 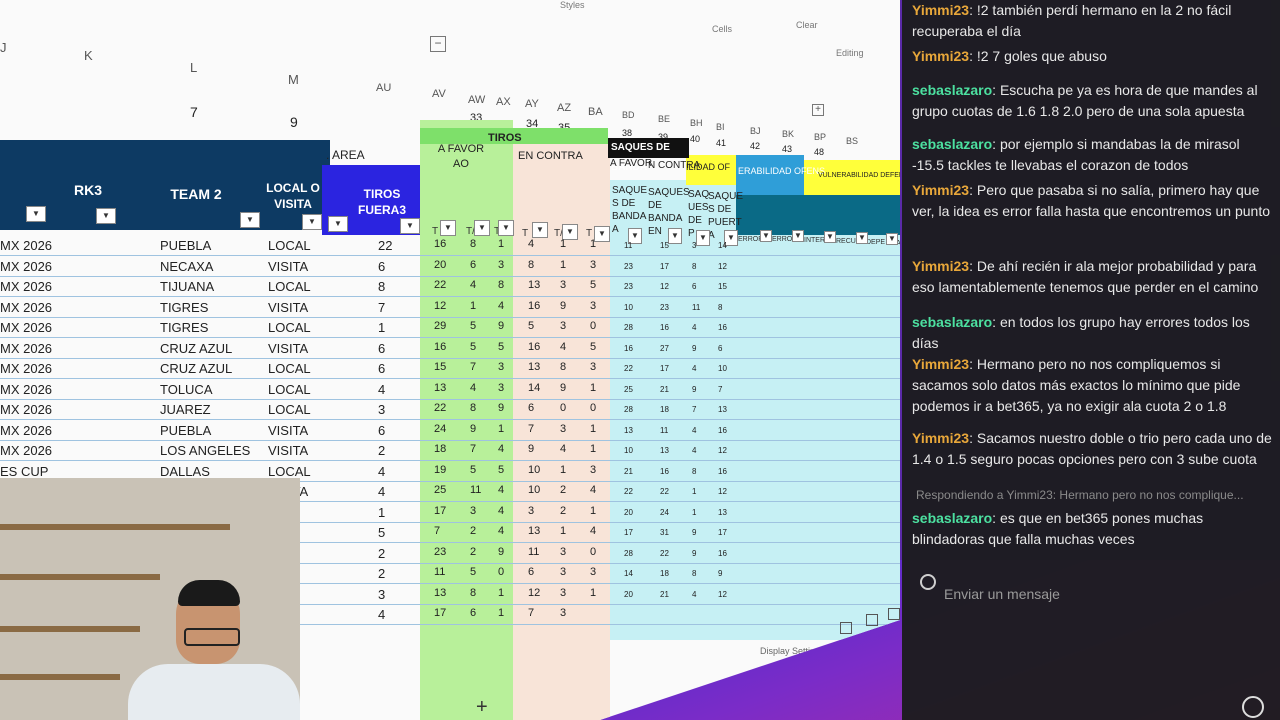 What do you see at coordinates (503, 102) in the screenshot?
I see `col-letter: AX` at bounding box center [503, 102].